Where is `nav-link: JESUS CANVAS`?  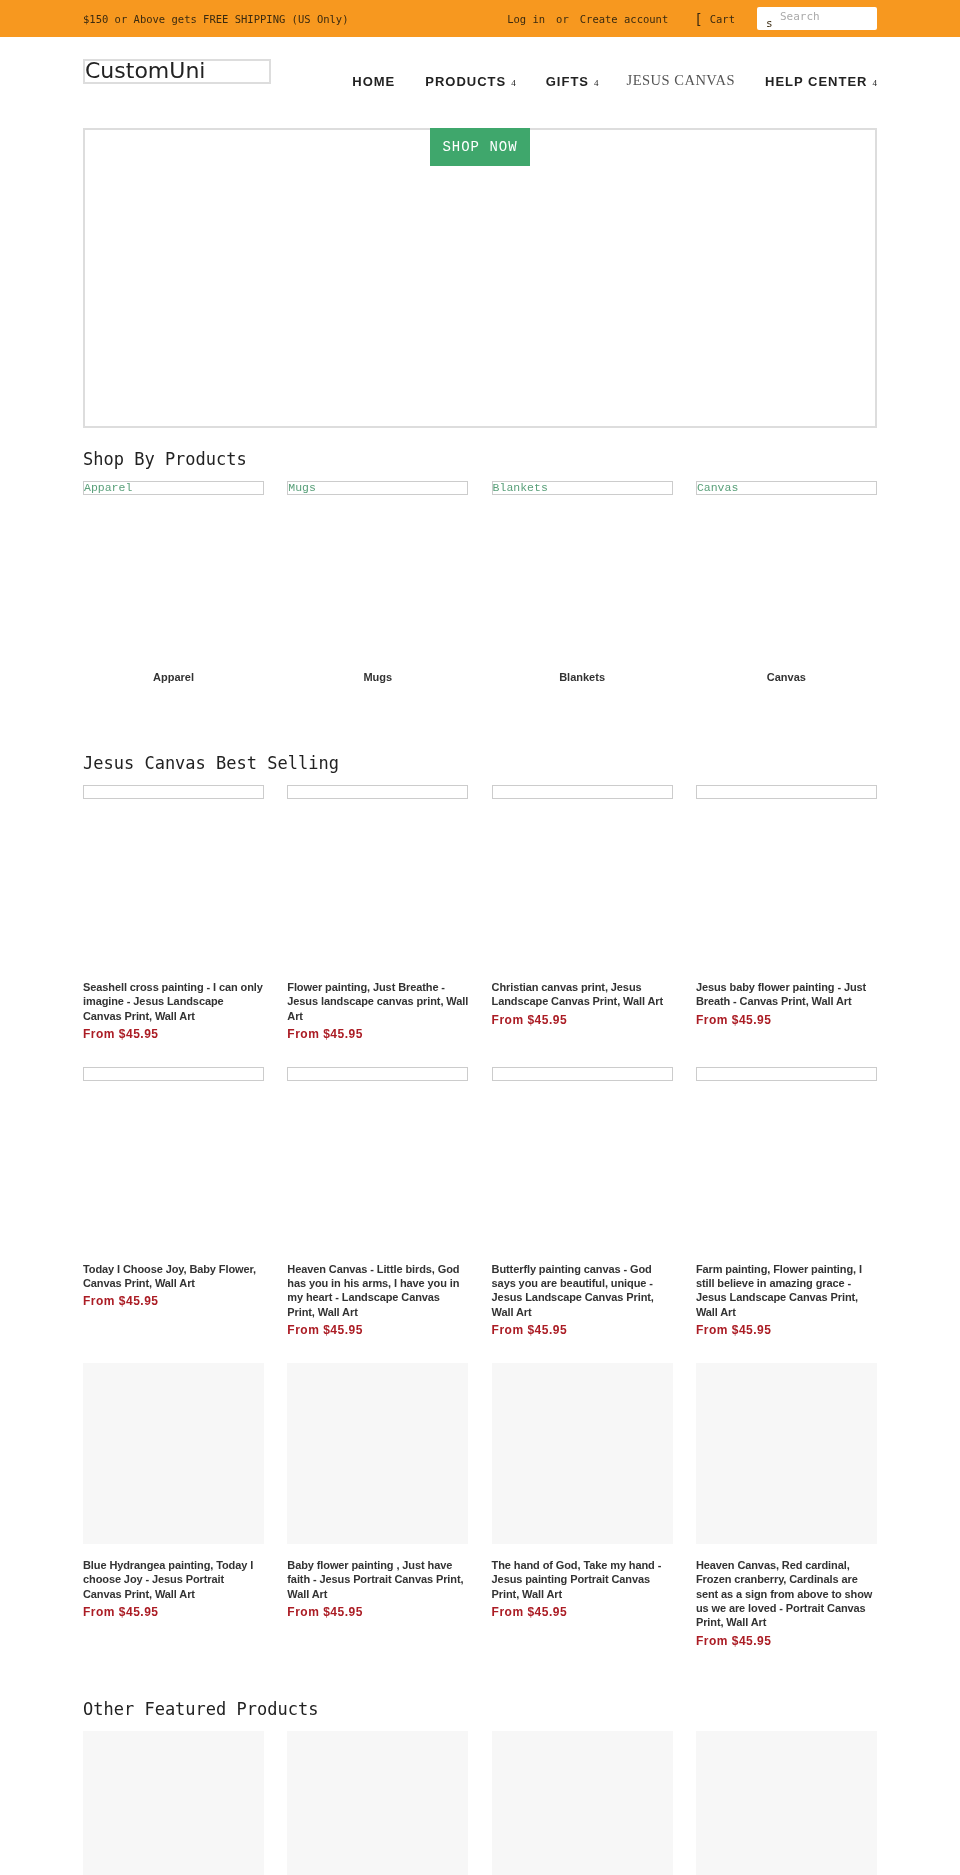 nav-link: JESUS CANVAS is located at coordinates (680, 80).